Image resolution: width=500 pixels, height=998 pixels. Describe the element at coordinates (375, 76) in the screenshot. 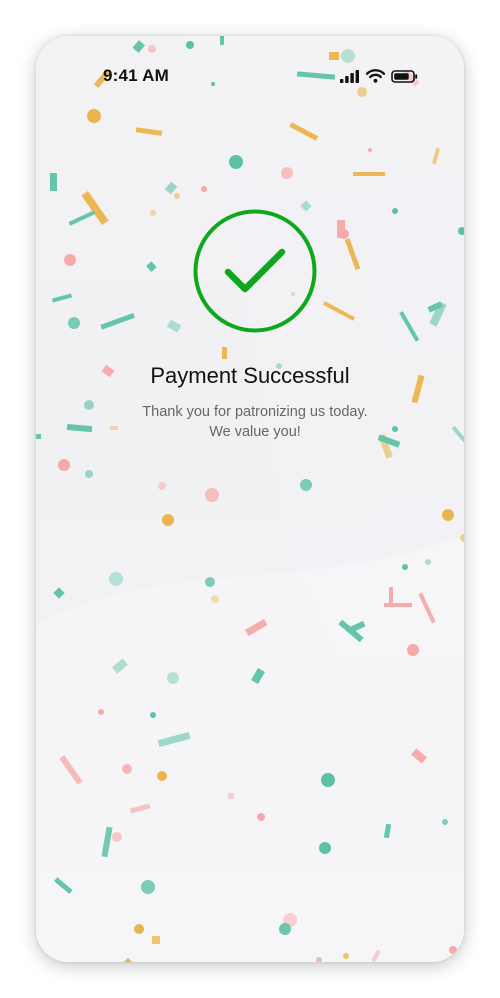

I see `wifi-icon` at that location.